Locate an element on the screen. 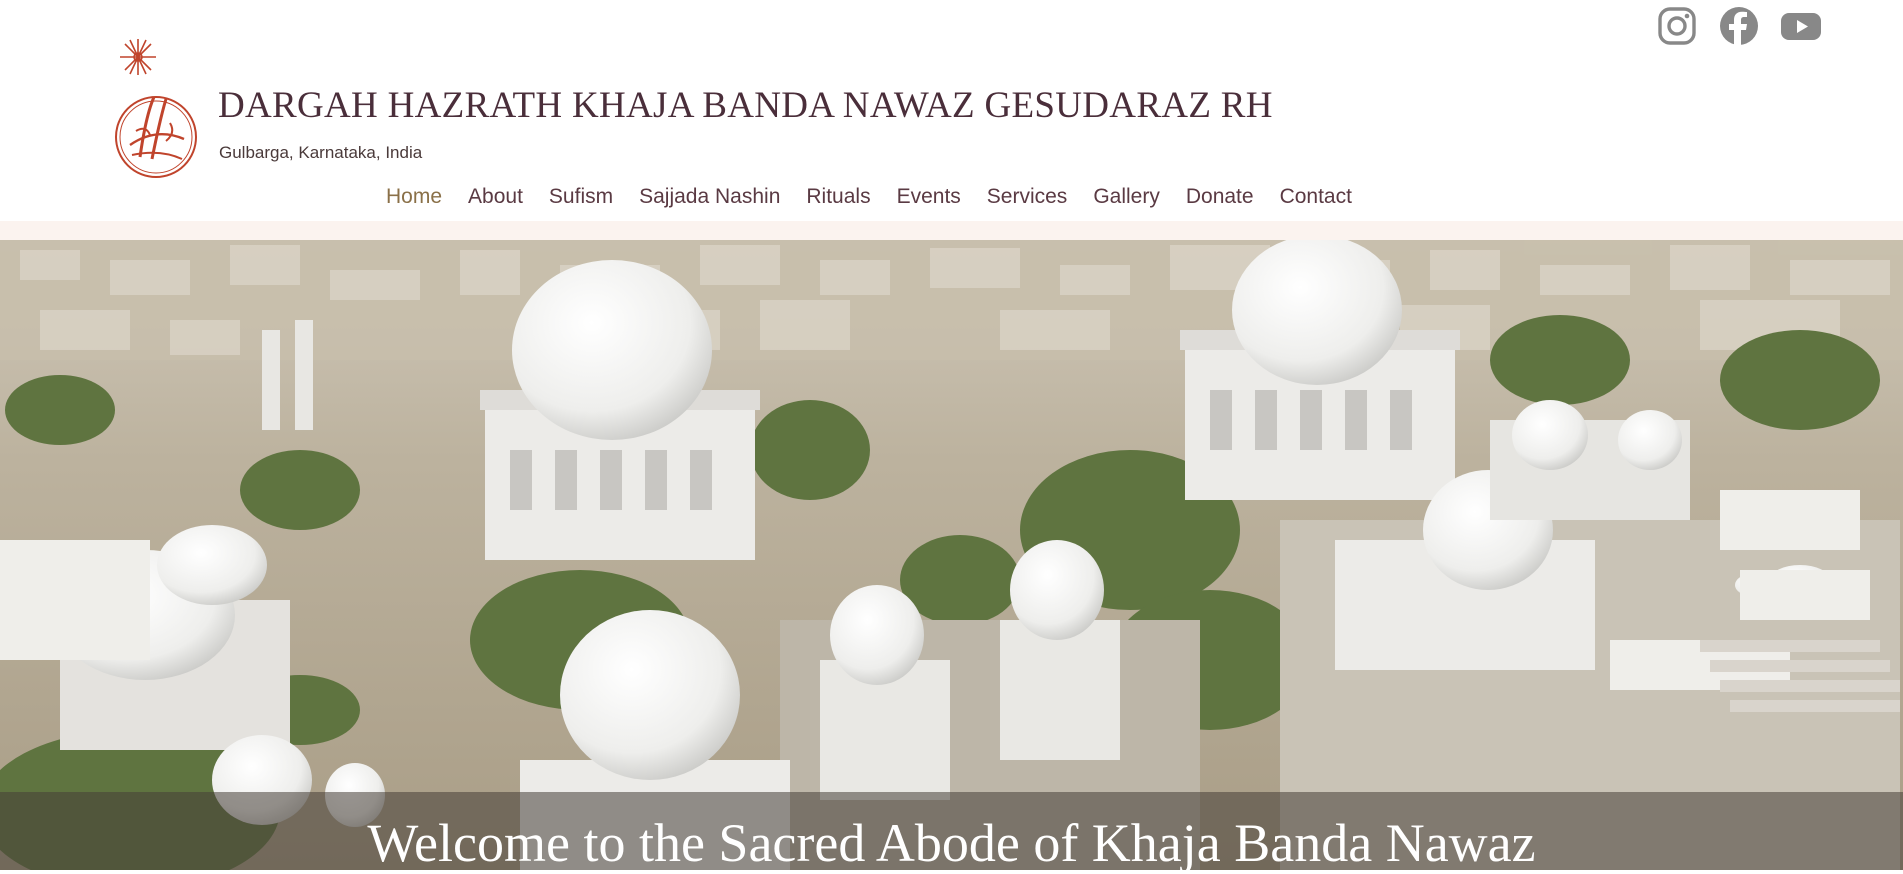 The image size is (1903, 874). nav-home: Home is located at coordinates (420, 197).